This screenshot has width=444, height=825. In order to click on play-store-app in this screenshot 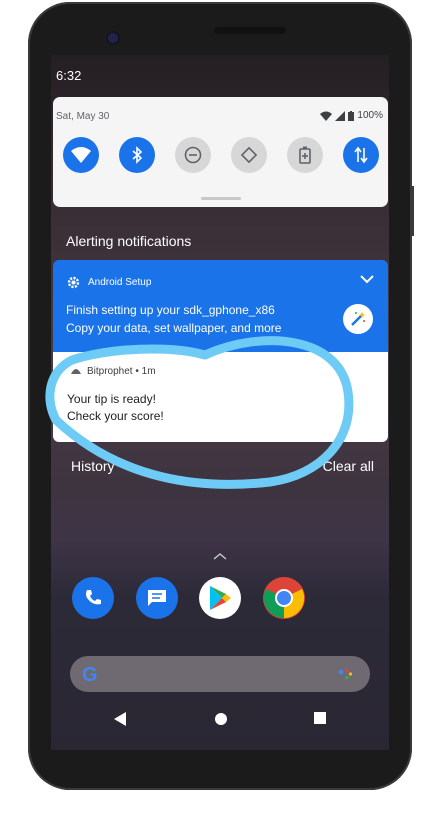, I will do `click(220, 598)`.